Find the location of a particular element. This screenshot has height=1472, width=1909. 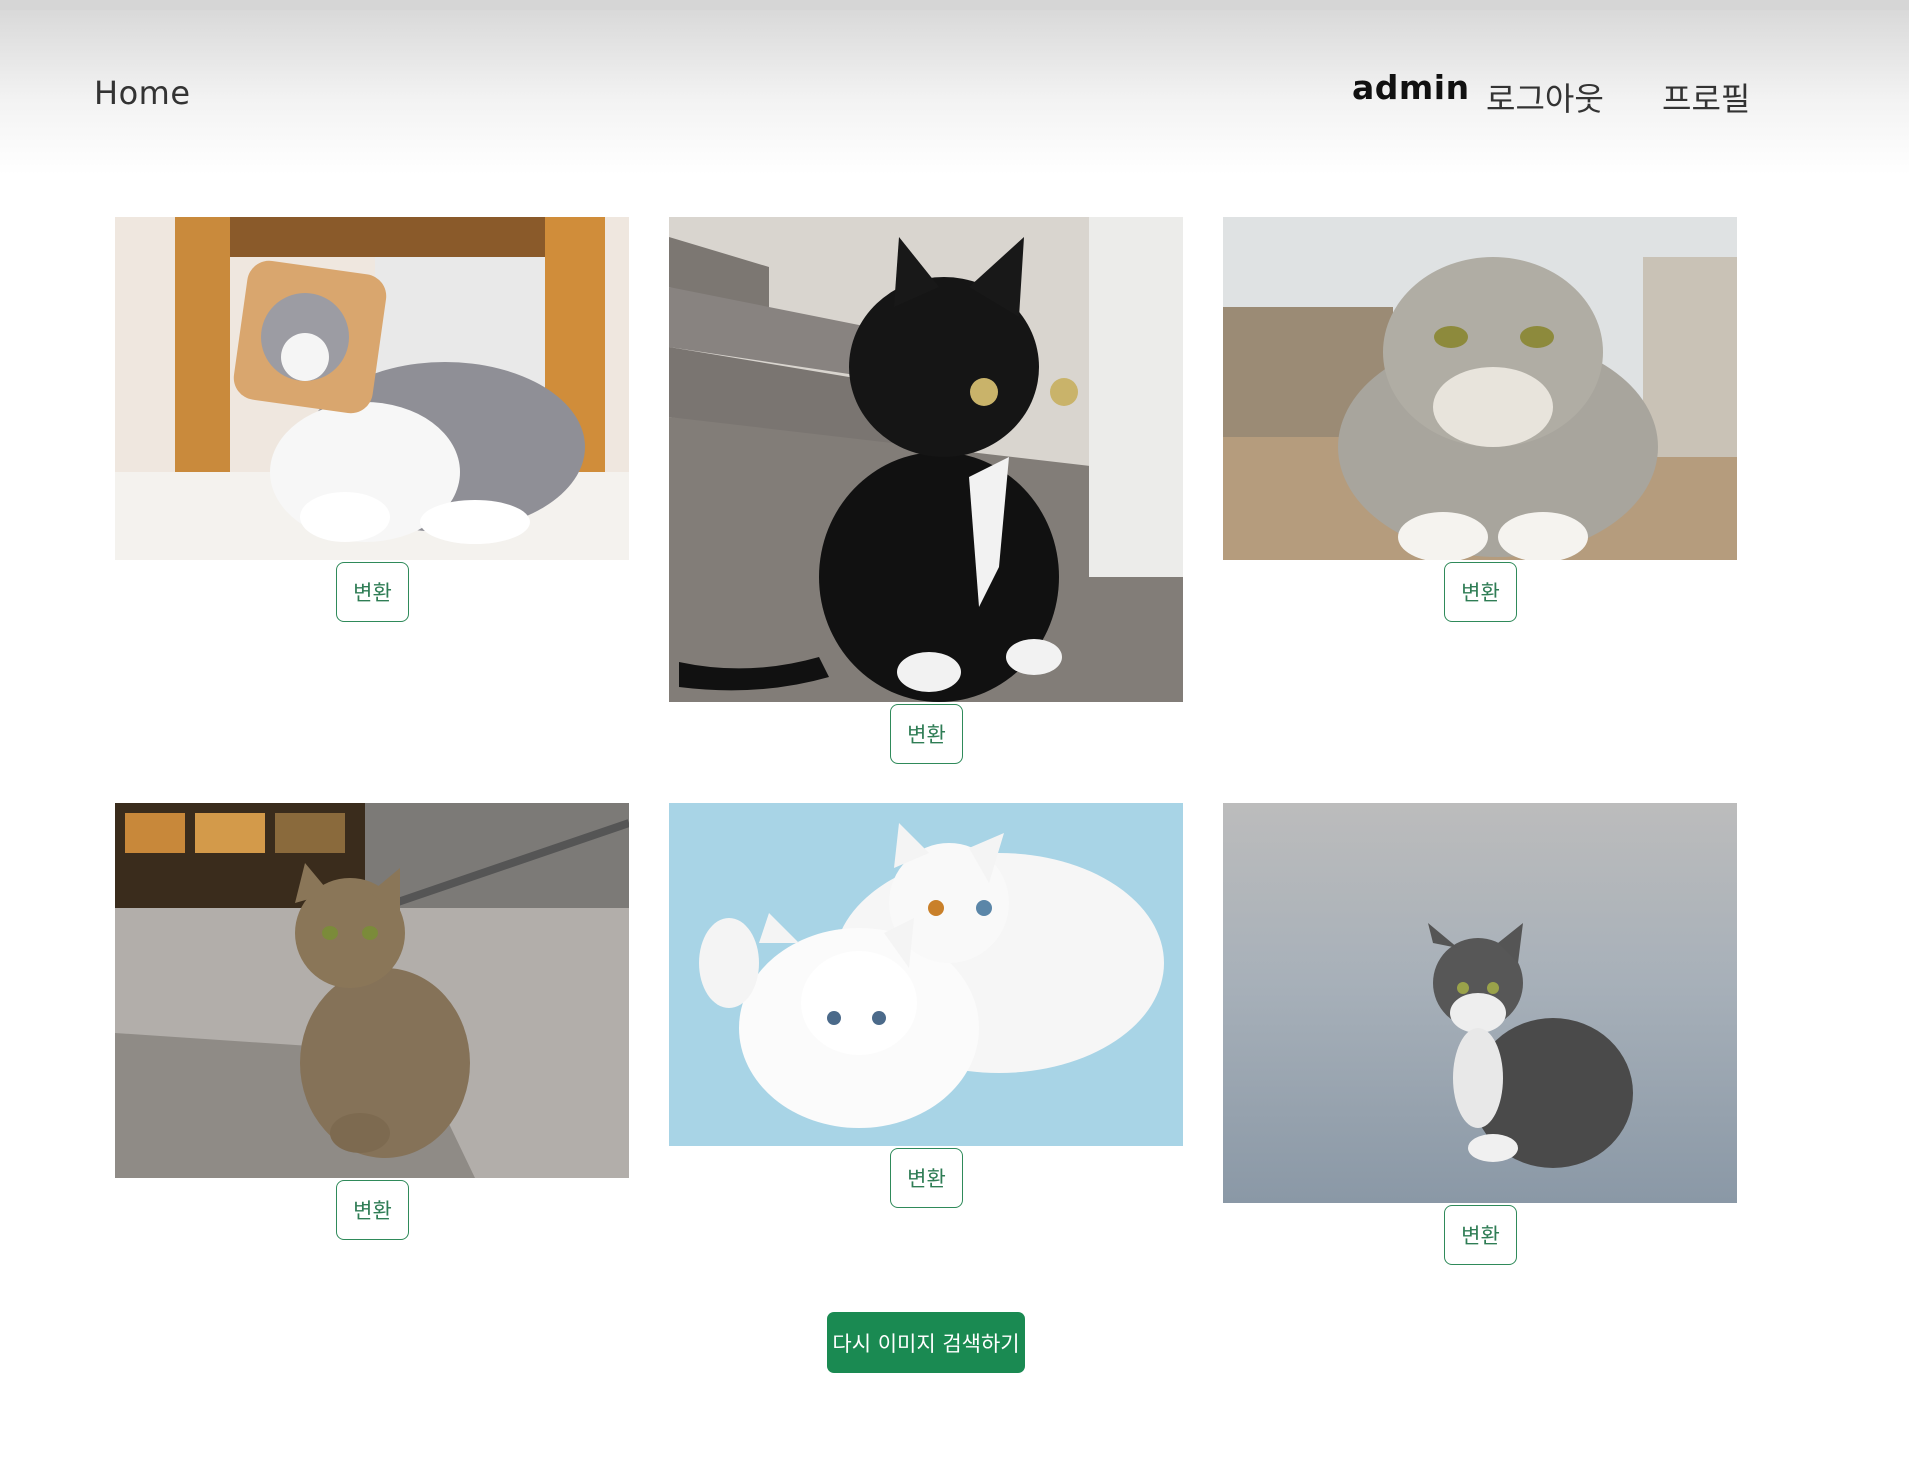

two-white-cats-image is located at coordinates (926, 974).